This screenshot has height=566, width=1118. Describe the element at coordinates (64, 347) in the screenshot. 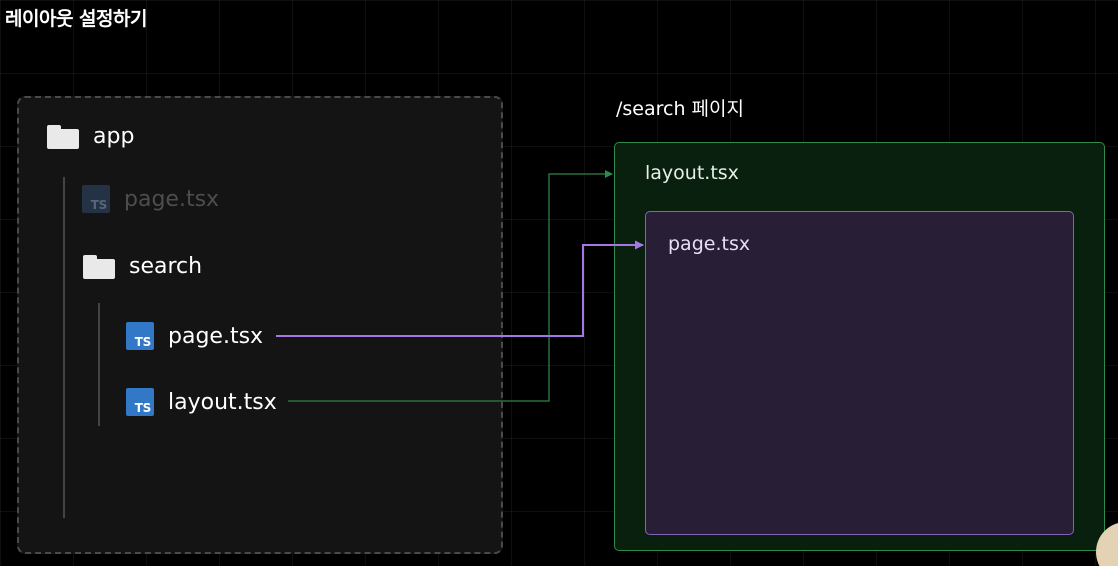

I see `tree-guide-app` at that location.